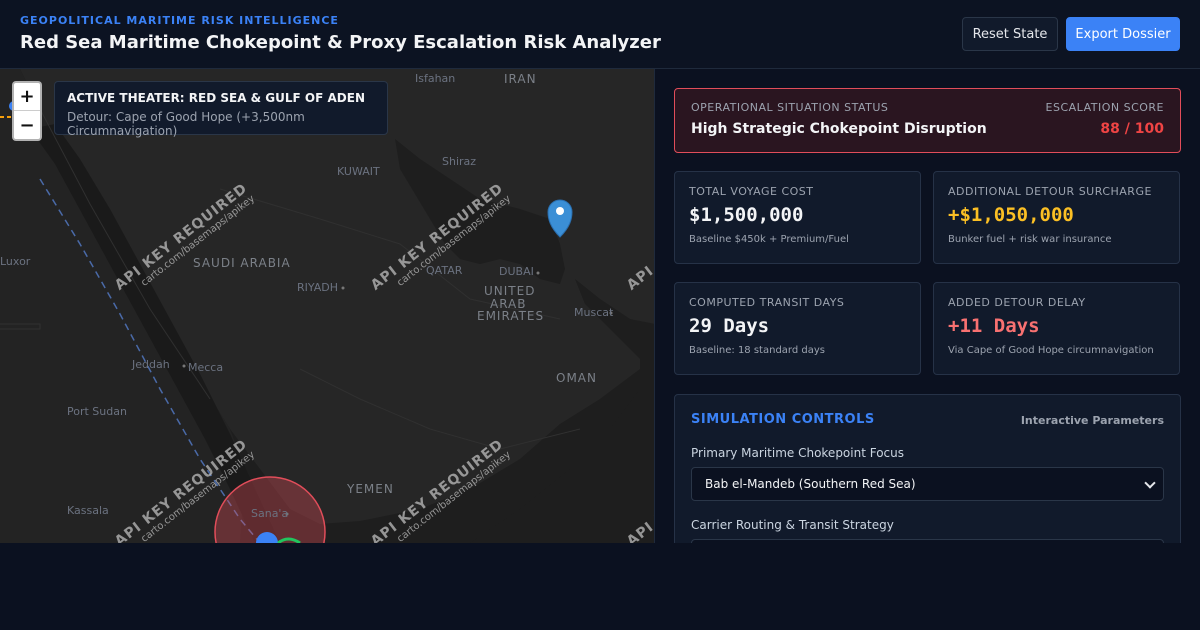 This screenshot has width=1200, height=630. I want to click on map-label-port-sudan: Port Sudan, so click(97, 411).